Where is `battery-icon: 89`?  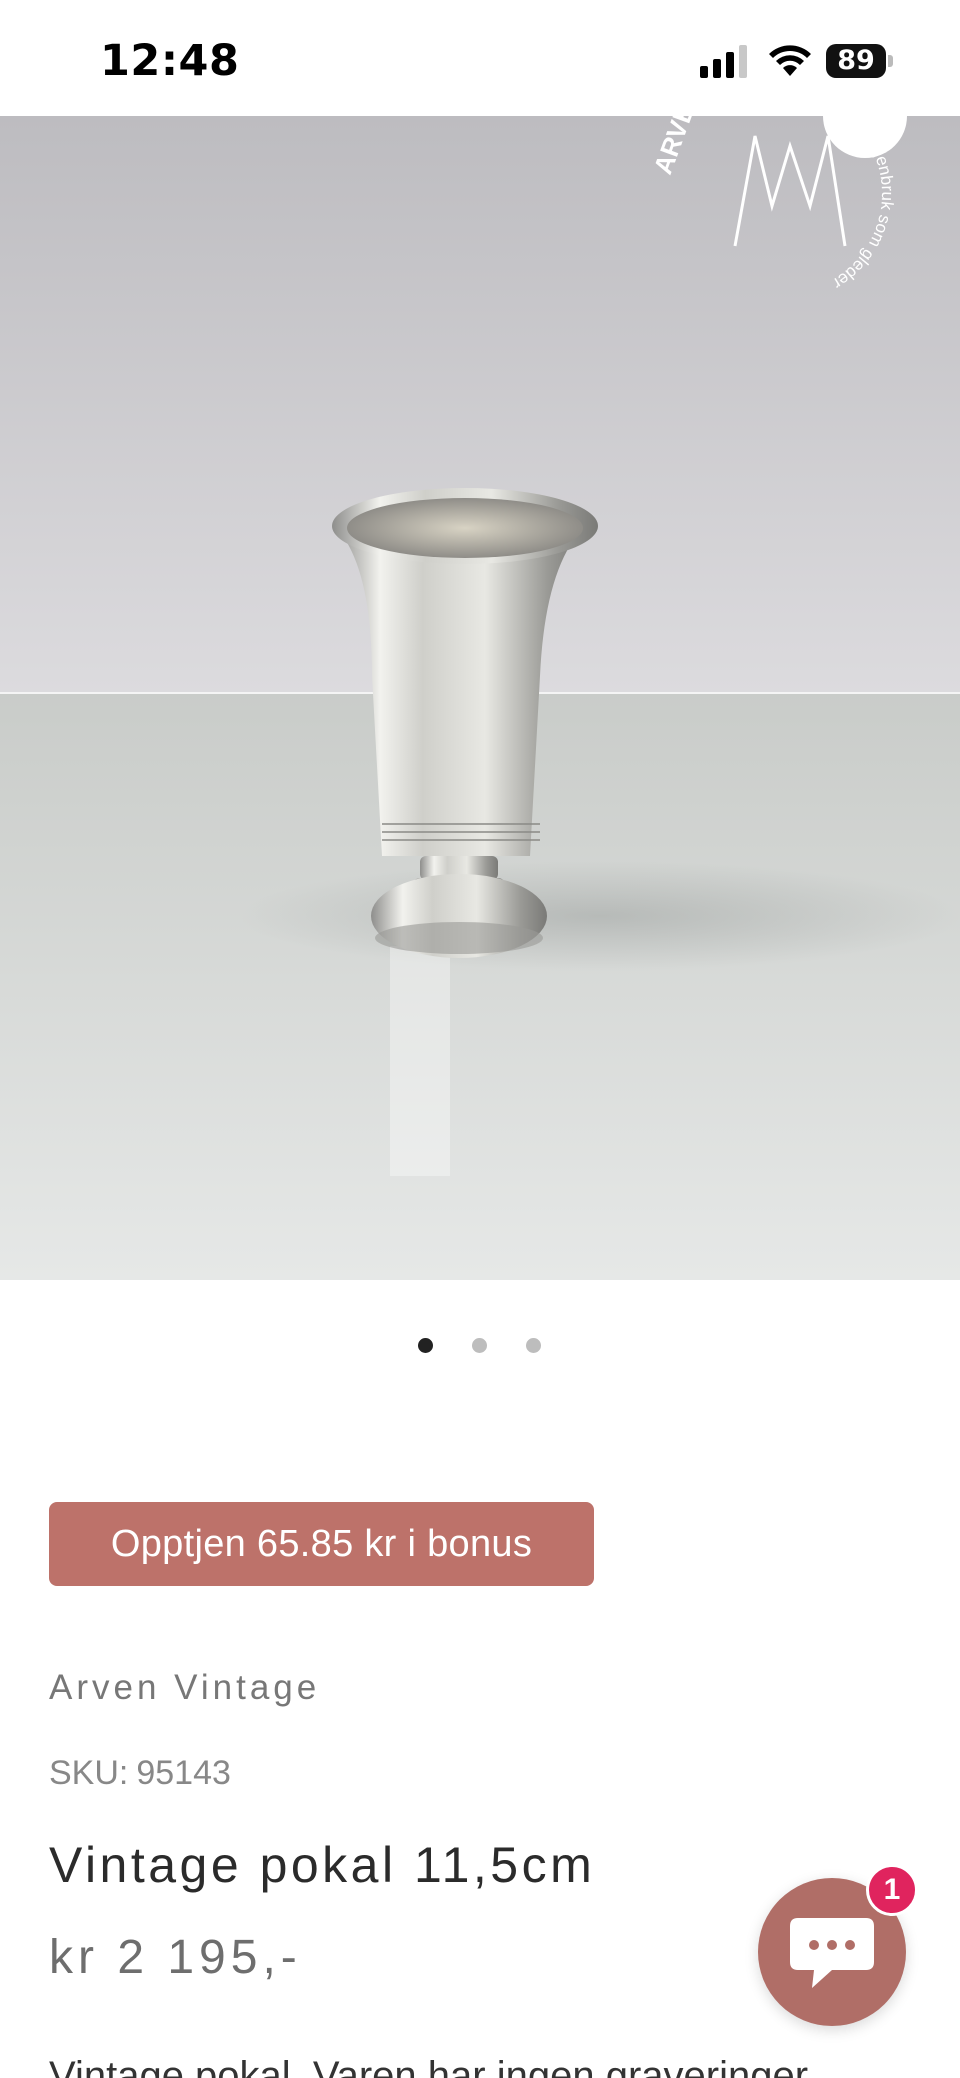
battery-icon: 89 is located at coordinates (860, 61).